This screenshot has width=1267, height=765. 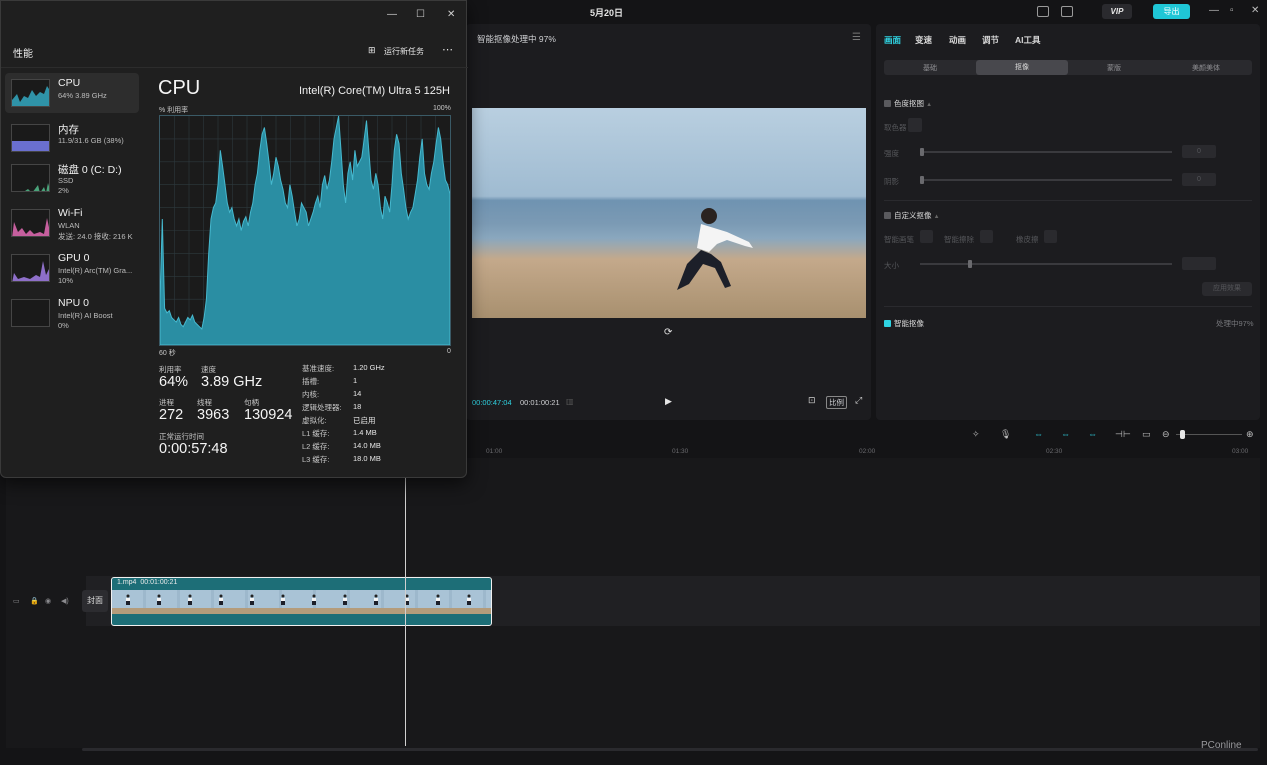 I want to click on intensity-slider-knob, so click(x=922, y=152).